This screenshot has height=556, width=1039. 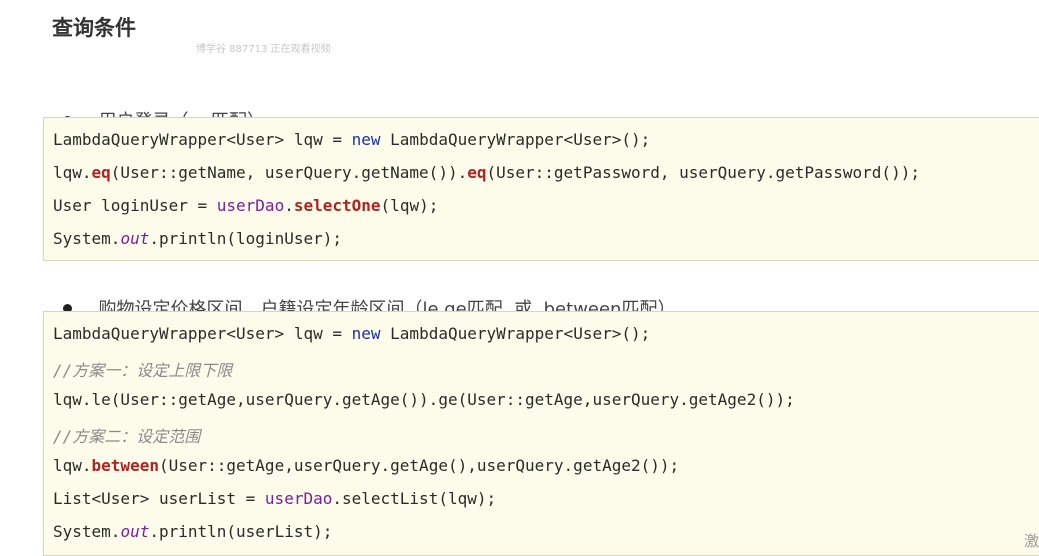 I want to click on code-line: //方案一：设定上限下限, so click(x=142, y=369).